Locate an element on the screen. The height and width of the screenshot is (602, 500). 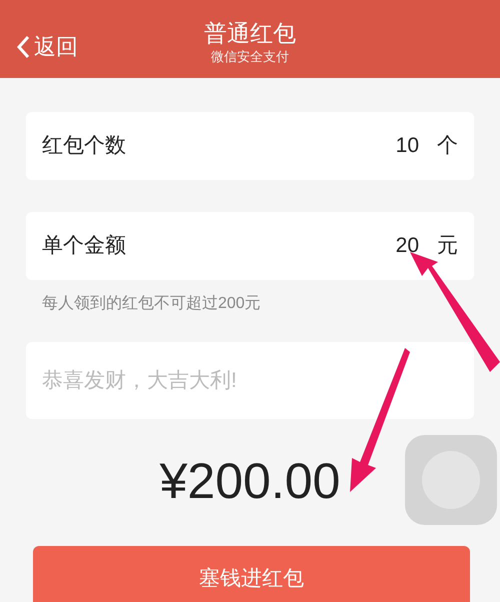
field-value: 10 is located at coordinates (407, 146).